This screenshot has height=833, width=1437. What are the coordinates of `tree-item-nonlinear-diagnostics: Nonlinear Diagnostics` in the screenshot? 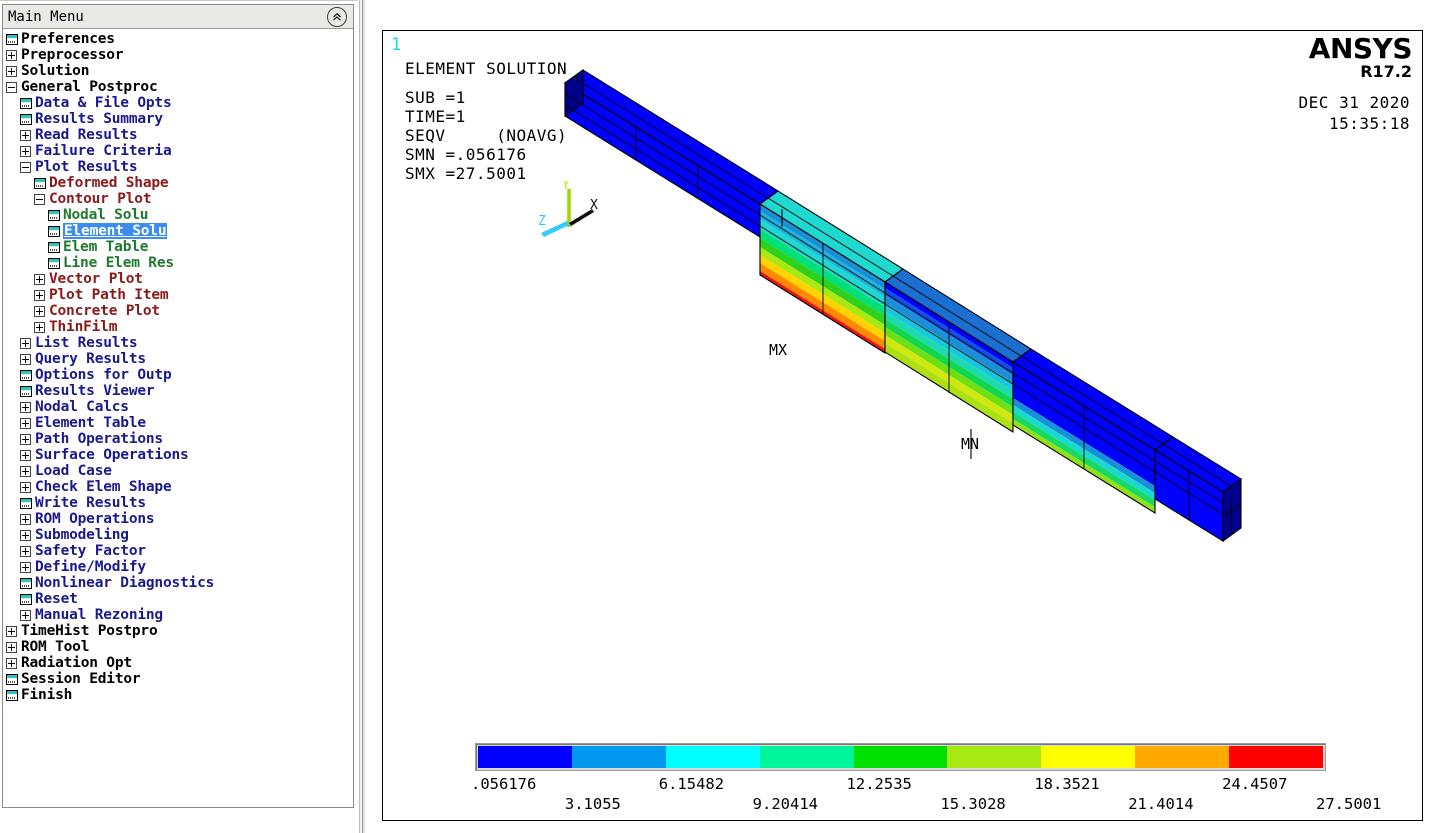 It's located at (178, 583).